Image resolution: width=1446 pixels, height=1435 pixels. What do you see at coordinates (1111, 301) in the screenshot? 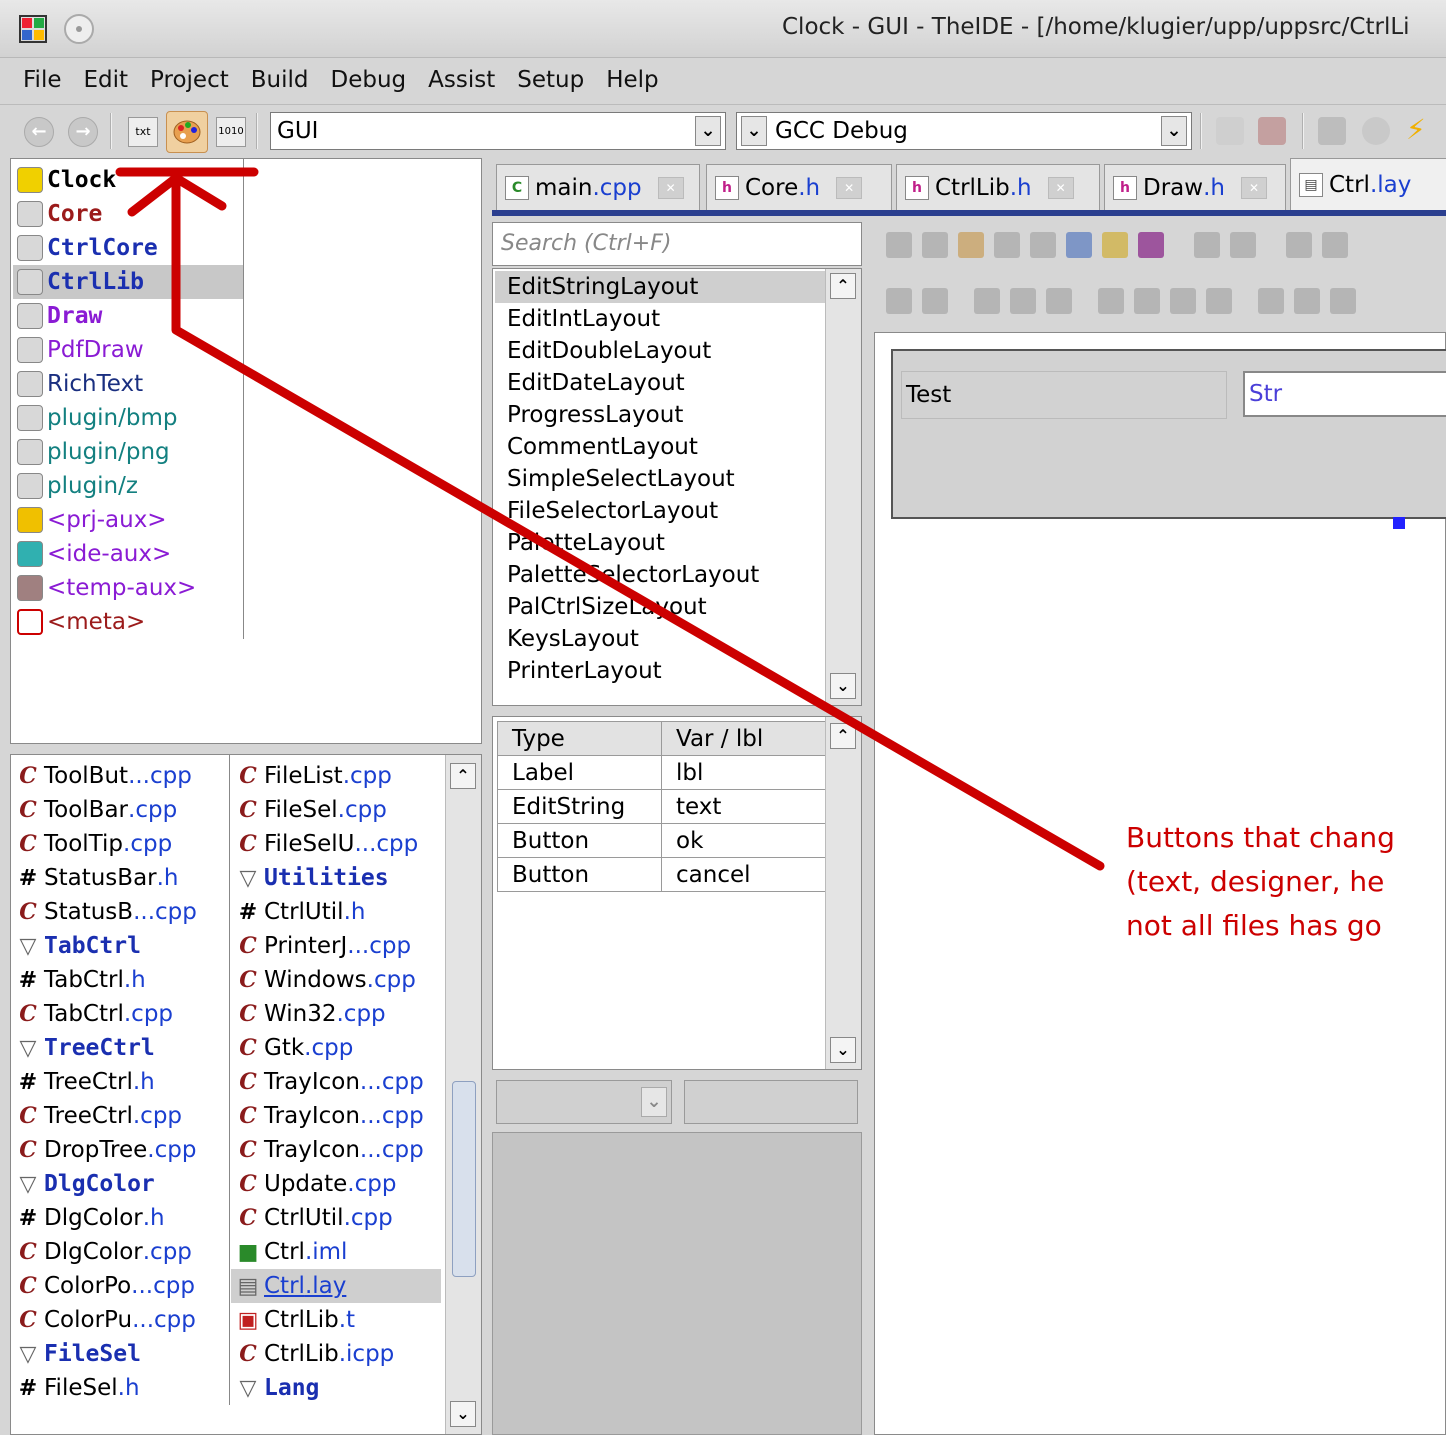
I see `align-top-icon` at bounding box center [1111, 301].